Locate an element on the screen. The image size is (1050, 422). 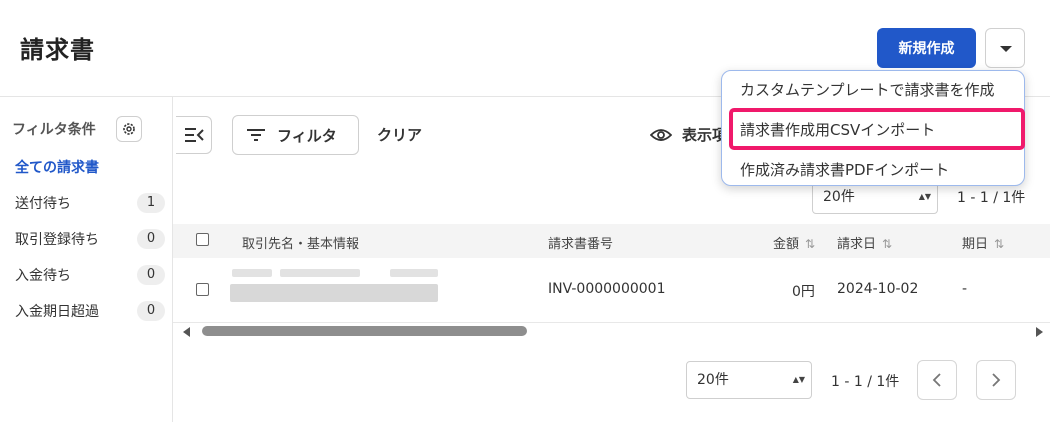
column-header-client: 取引先名・基本情報 is located at coordinates (301, 244).